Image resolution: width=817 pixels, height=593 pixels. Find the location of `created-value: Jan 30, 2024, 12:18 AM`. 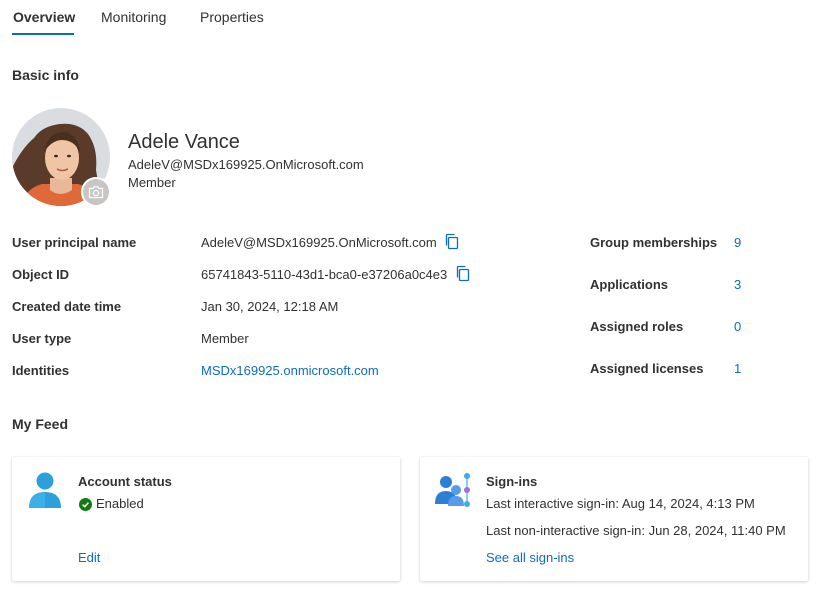

created-value: Jan 30, 2024, 12:18 AM is located at coordinates (270, 306).